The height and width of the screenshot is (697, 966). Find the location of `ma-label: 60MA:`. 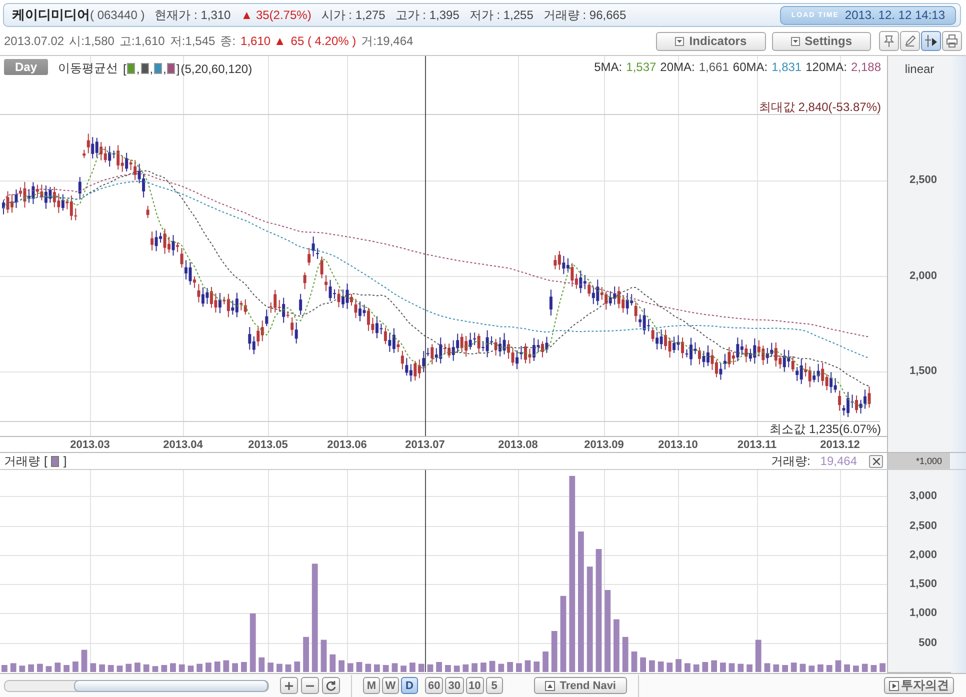

ma-label: 60MA: is located at coordinates (750, 67).